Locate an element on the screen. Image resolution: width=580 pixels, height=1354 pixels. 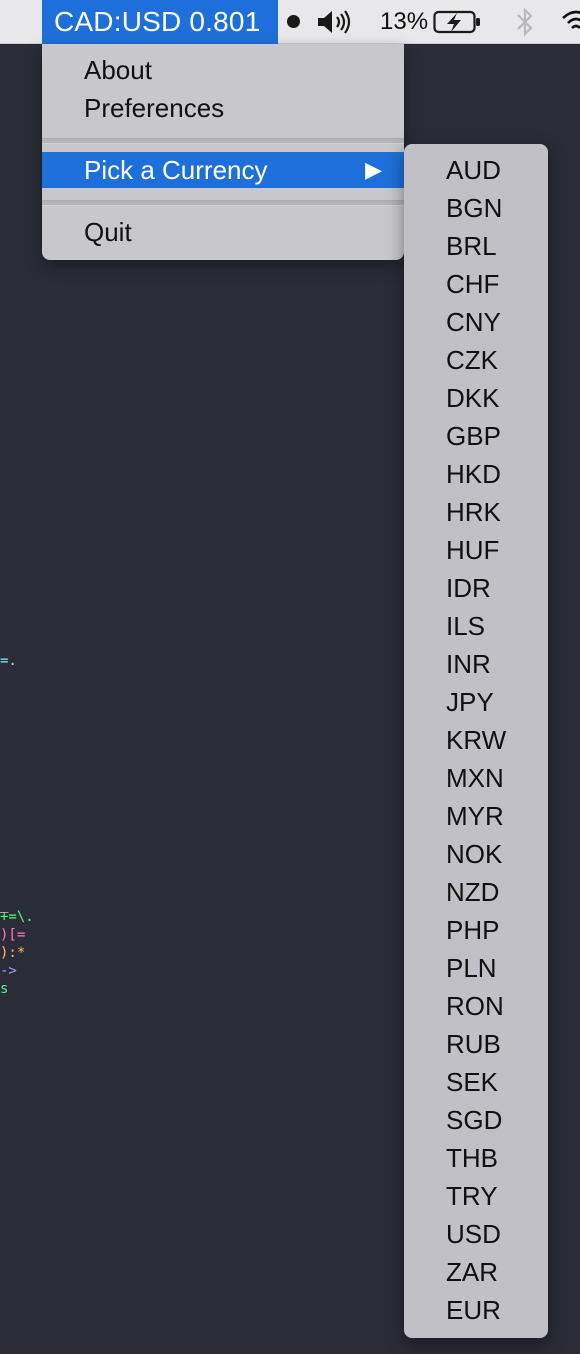
currency-item: AUD is located at coordinates (476, 170).